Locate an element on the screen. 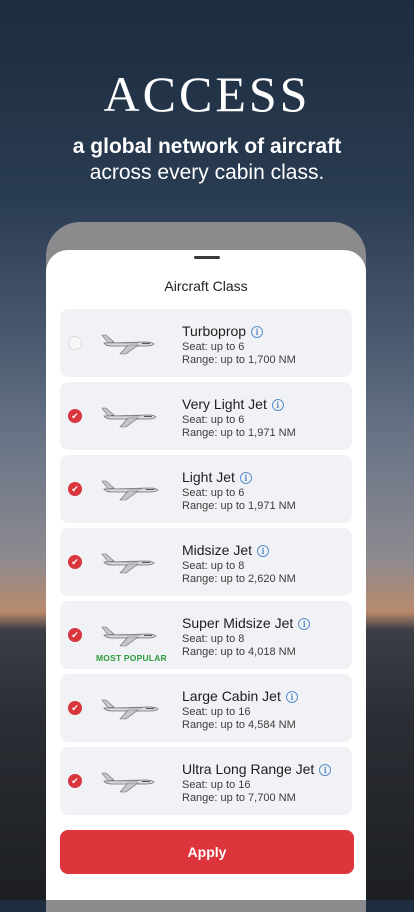  apply-button: Apply is located at coordinates (207, 852).